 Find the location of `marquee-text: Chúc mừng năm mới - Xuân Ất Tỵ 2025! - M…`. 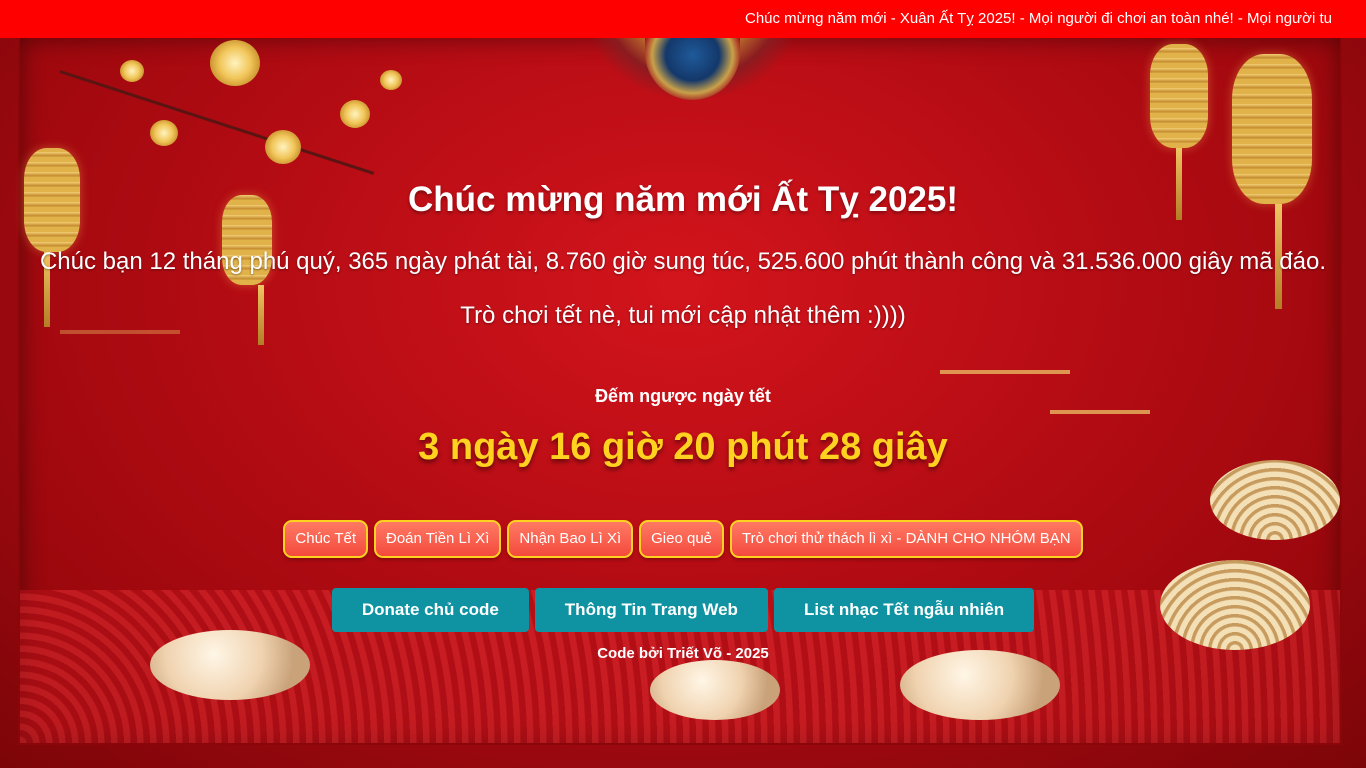

marquee-text: Chúc mừng năm mới - Xuân Ất Tỵ 2025! - M… is located at coordinates (1038, 18).